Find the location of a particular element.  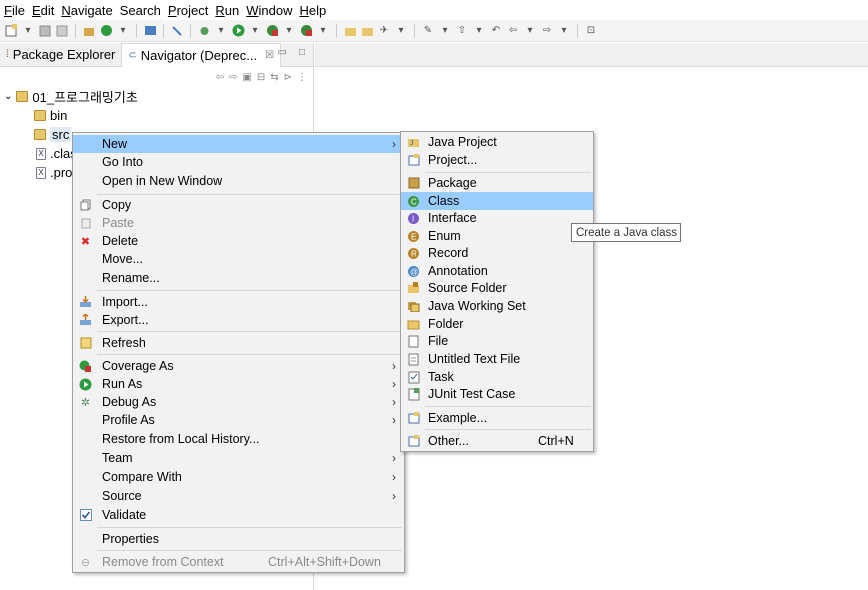

tree-item-bin: bin is located at coordinates (156, 115).